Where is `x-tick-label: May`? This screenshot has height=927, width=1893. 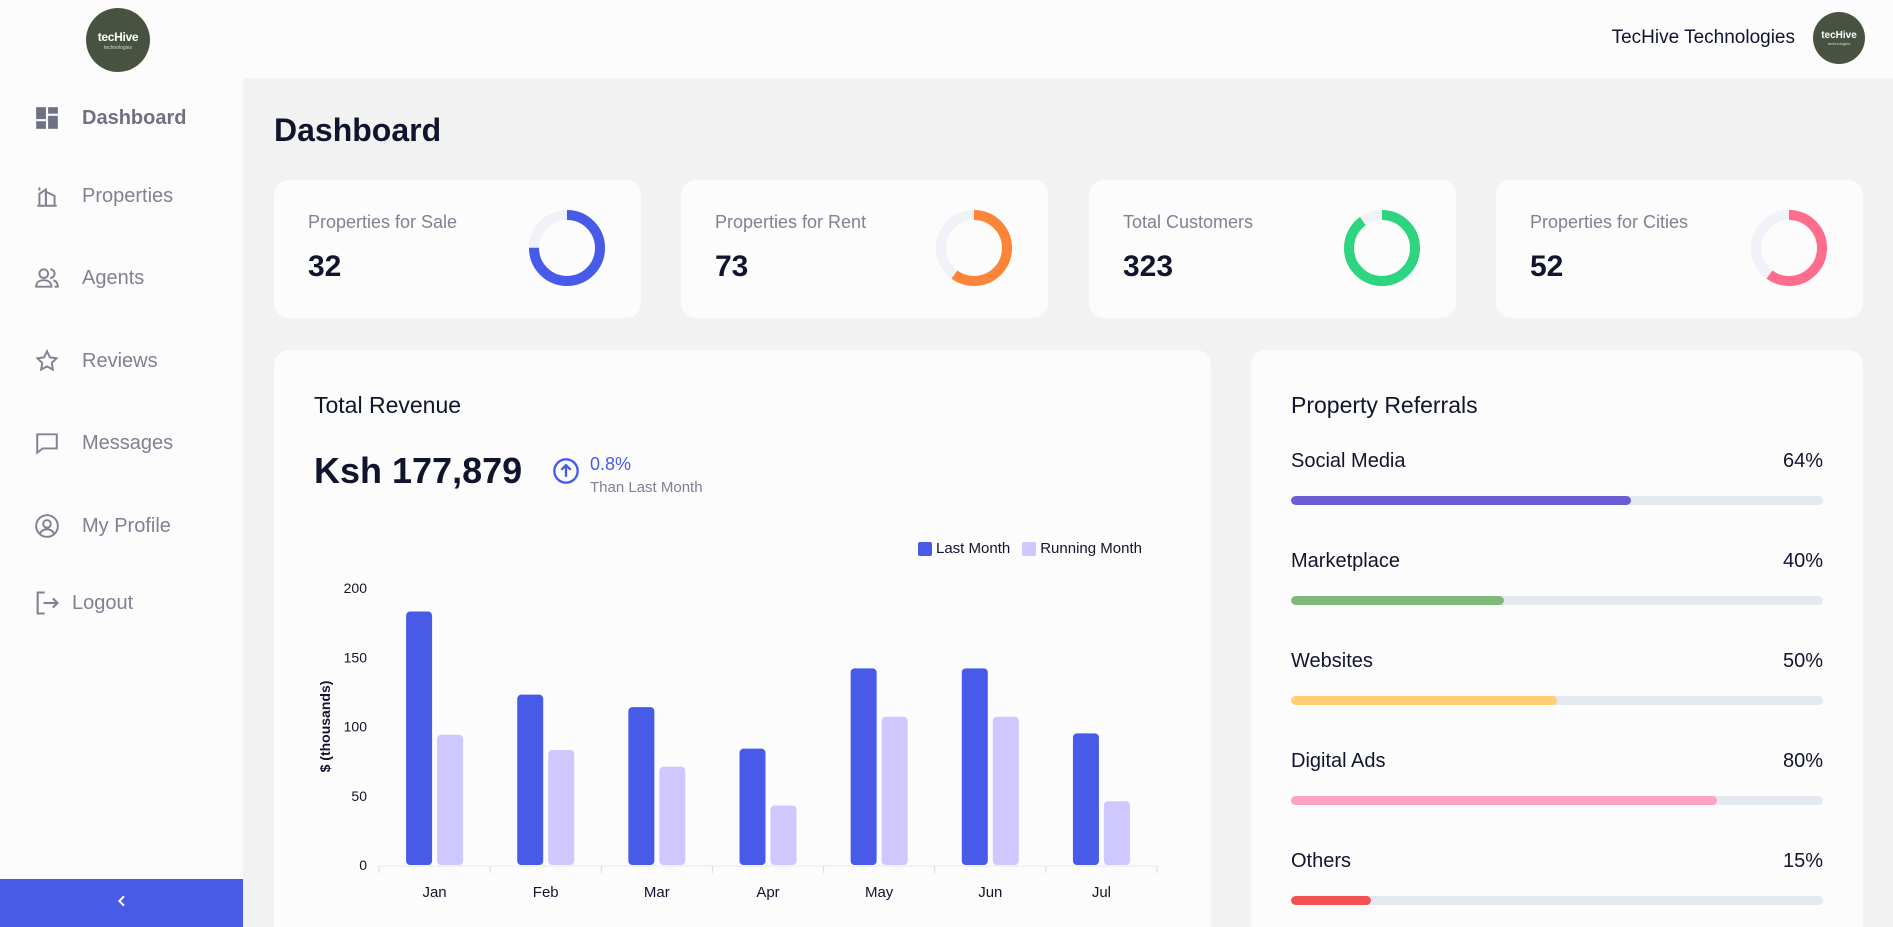 x-tick-label: May is located at coordinates (879, 892).